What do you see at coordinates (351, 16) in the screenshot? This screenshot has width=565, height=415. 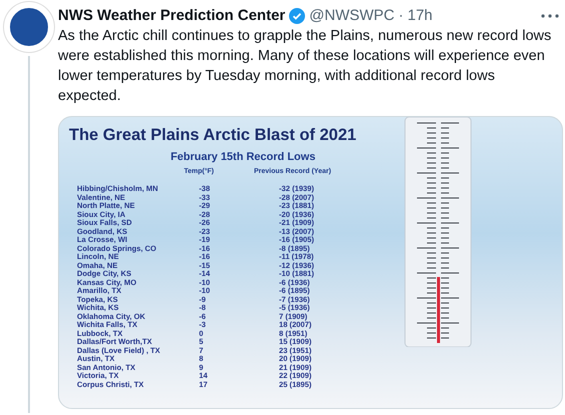 I see `author-handle: @NWSWPC` at bounding box center [351, 16].